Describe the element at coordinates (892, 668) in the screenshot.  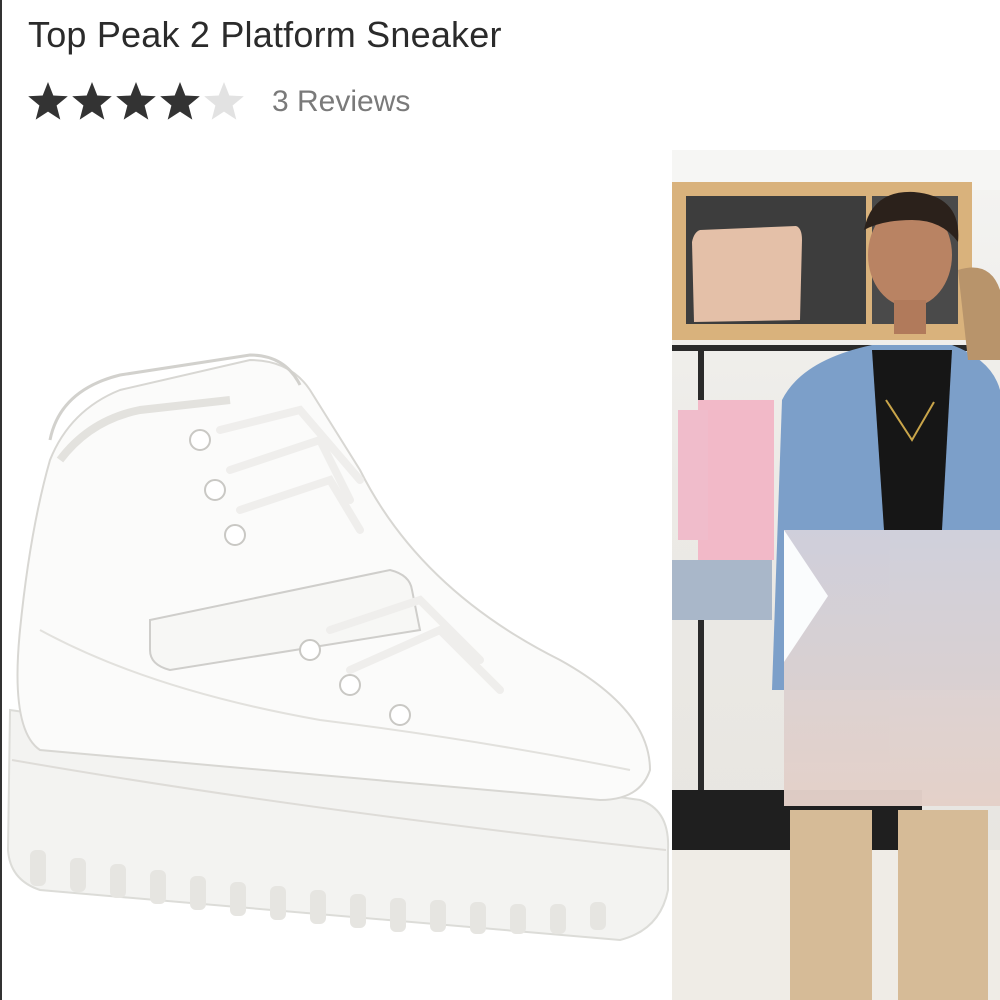
I see `video-play-overlay` at that location.